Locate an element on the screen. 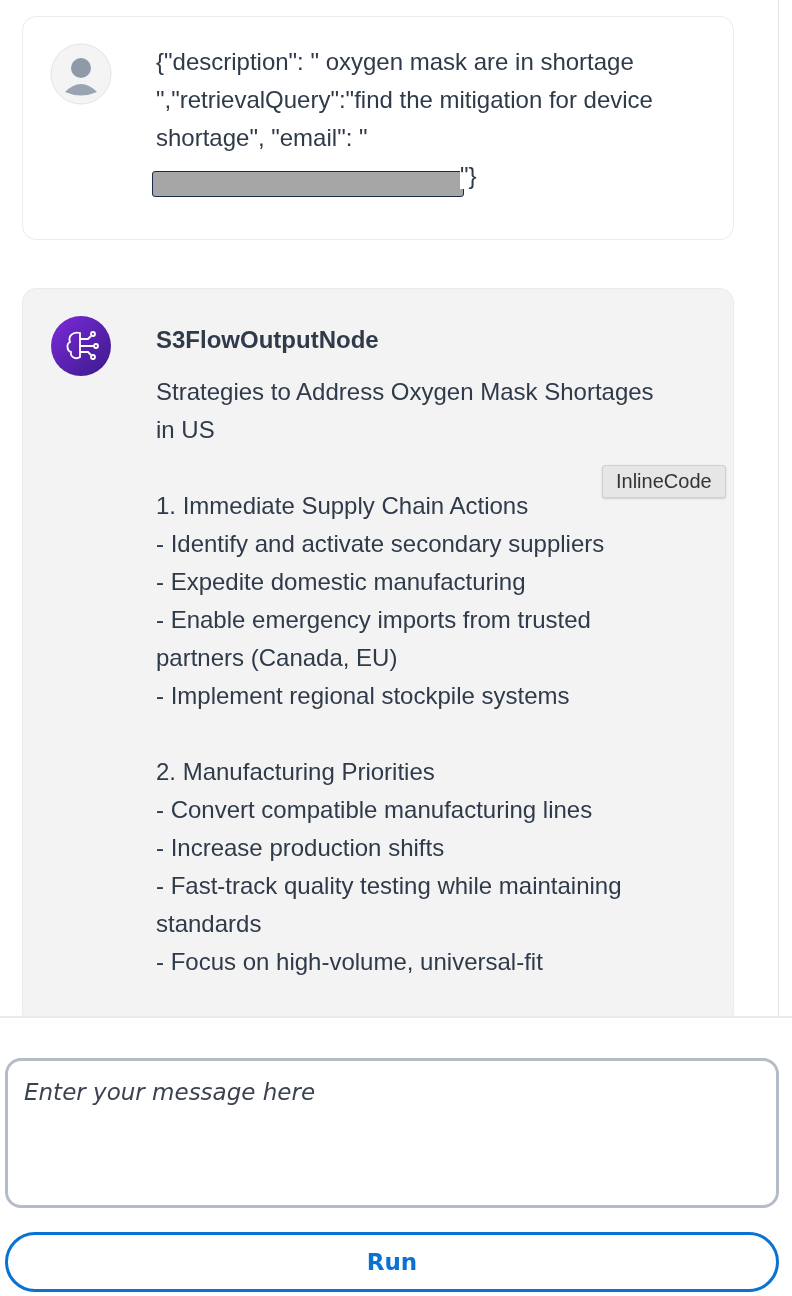 The height and width of the screenshot is (1296, 792). list-item: - Convert compatible manufacturing lines is located at coordinates (375, 810).